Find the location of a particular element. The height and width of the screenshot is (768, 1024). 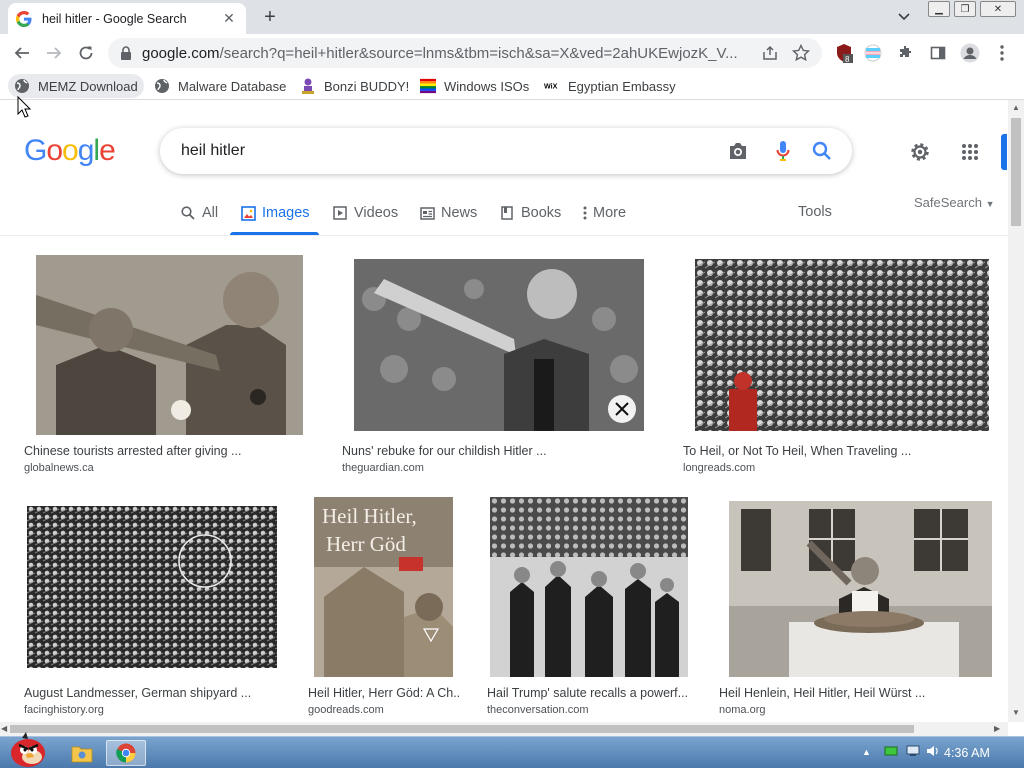

thumbnail-title-text: Heil Hitler, is located at coordinates (369, 516).